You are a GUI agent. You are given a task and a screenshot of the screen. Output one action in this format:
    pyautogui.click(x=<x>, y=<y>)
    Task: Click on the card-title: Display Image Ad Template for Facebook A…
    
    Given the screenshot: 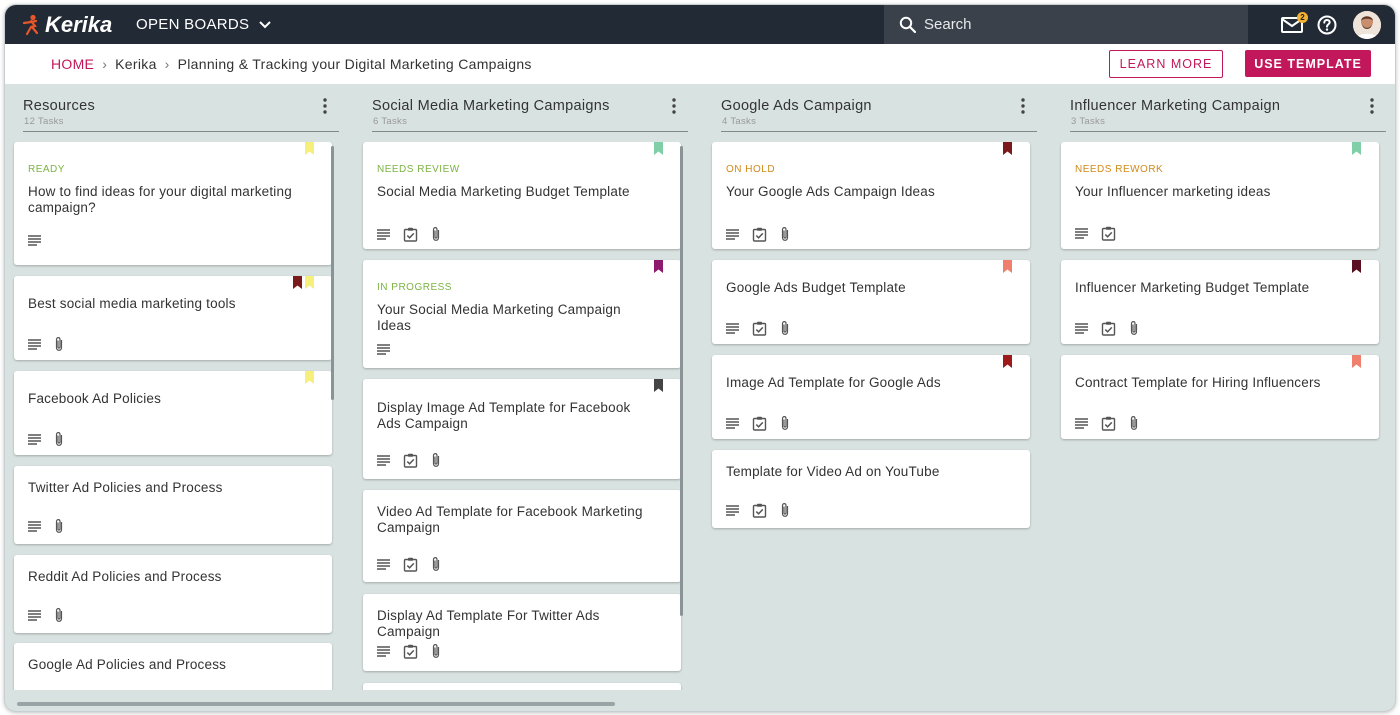 What is the action you would take?
    pyautogui.click(x=504, y=415)
    